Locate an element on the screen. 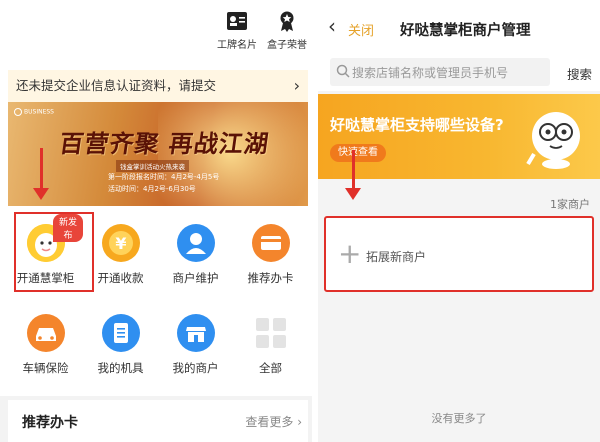  grid-item-my-merchants: 我的商户 is located at coordinates (195, 345).